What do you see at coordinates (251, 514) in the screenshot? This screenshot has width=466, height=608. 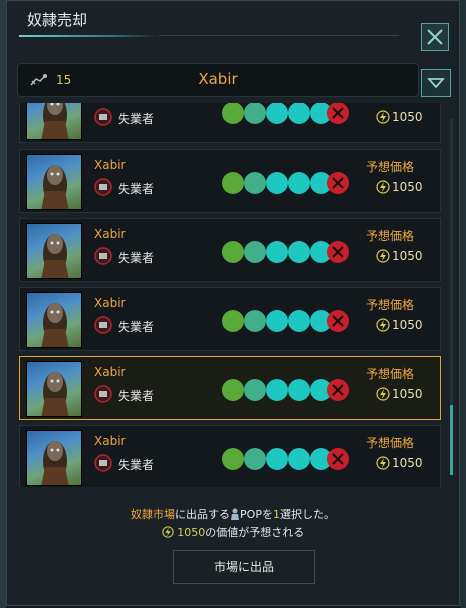 I see `pop-label: POP` at bounding box center [251, 514].